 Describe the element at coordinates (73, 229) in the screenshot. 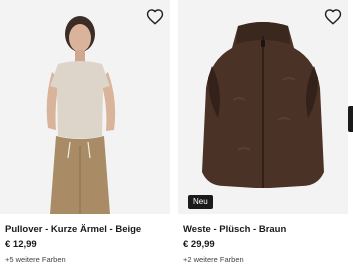

I see `product-title: Pullover - Kurze Ärmel - Beige` at that location.